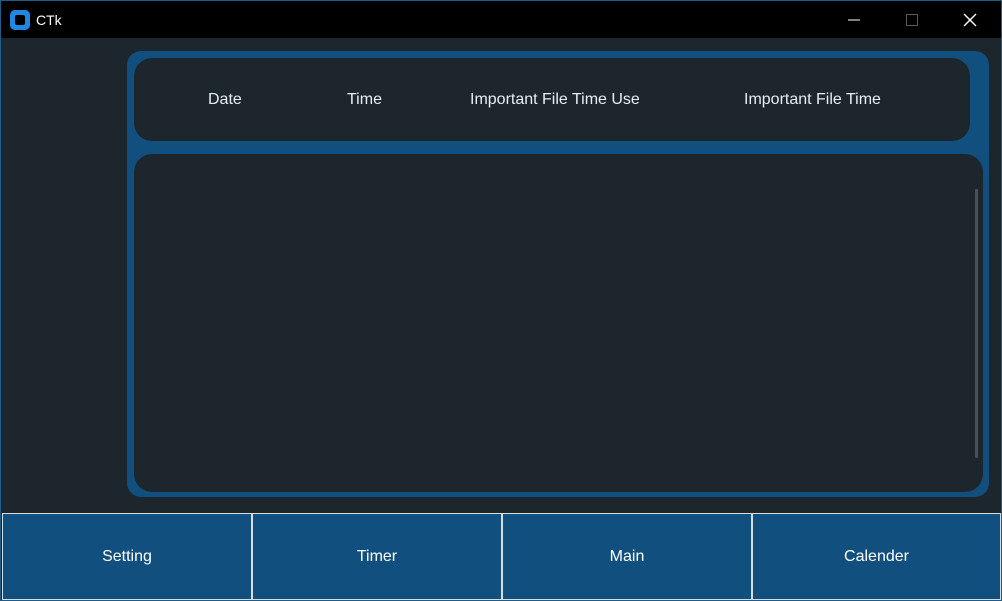 The image size is (1002, 601). I want to click on close-icon, so click(970, 19).